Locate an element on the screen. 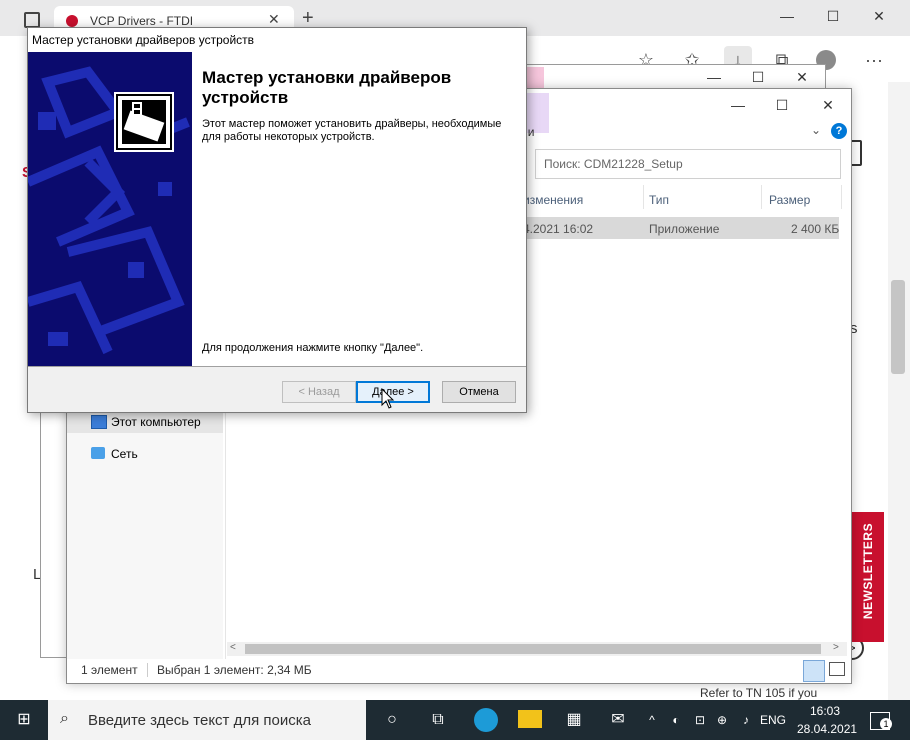 The image size is (910, 740). cortana-icon: ○ is located at coordinates (392, 720).